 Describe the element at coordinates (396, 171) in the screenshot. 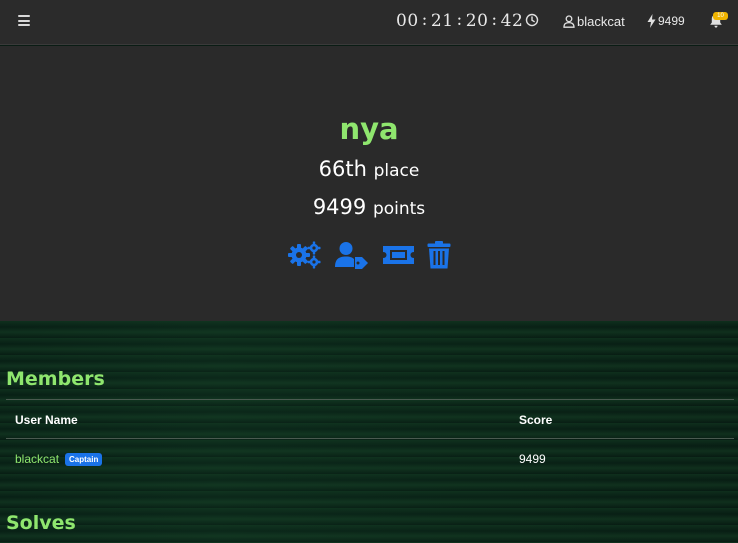

I see `place-label: place` at that location.